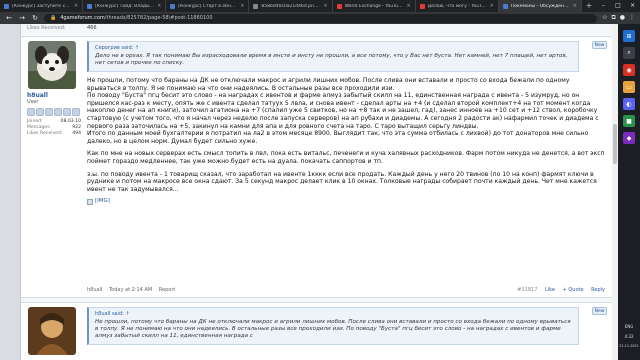 This screenshot has width=640, height=360. I want to click on previous-post-tail: Likes Received: 466, so click(316, 29).